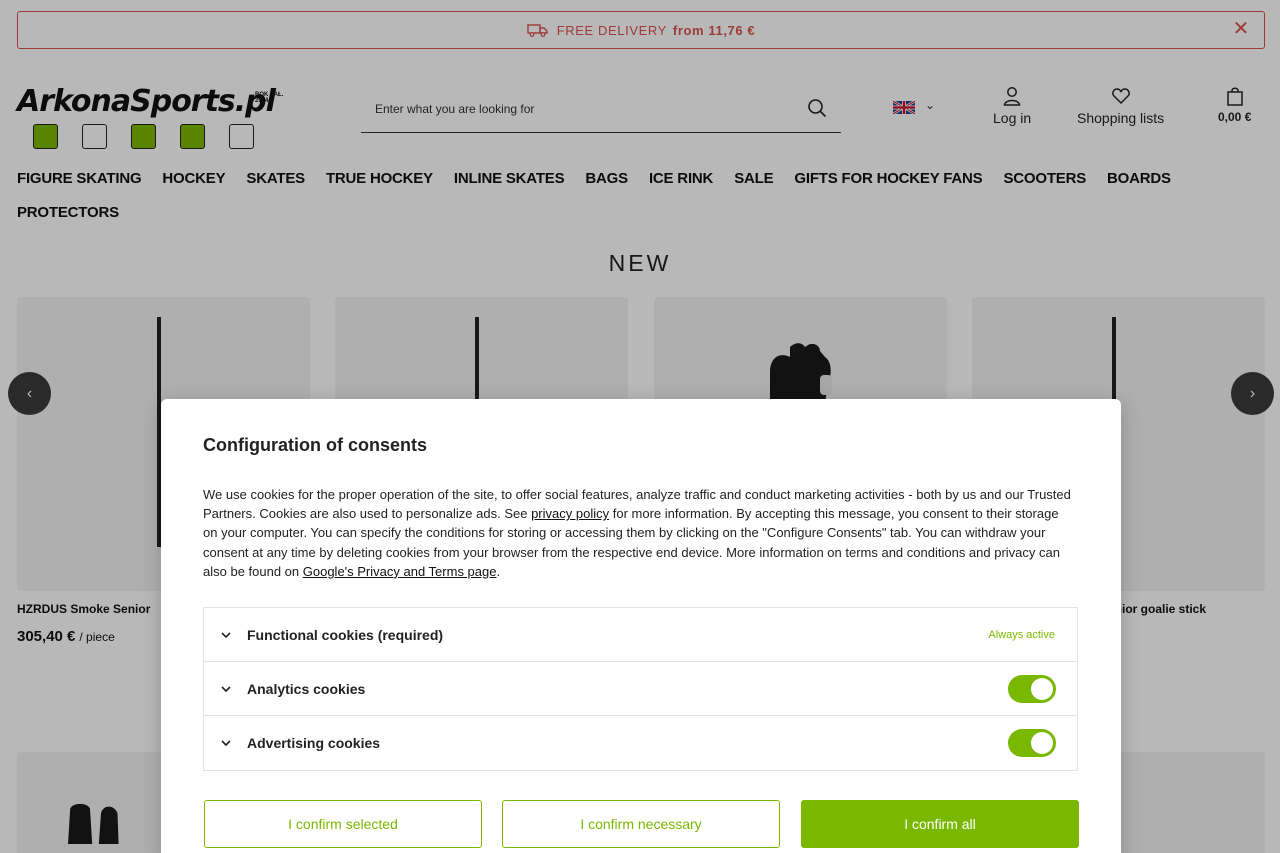 The image size is (1280, 853). Describe the element at coordinates (640, 743) in the screenshot. I see `consent-advertising: Advertising cookies` at that location.